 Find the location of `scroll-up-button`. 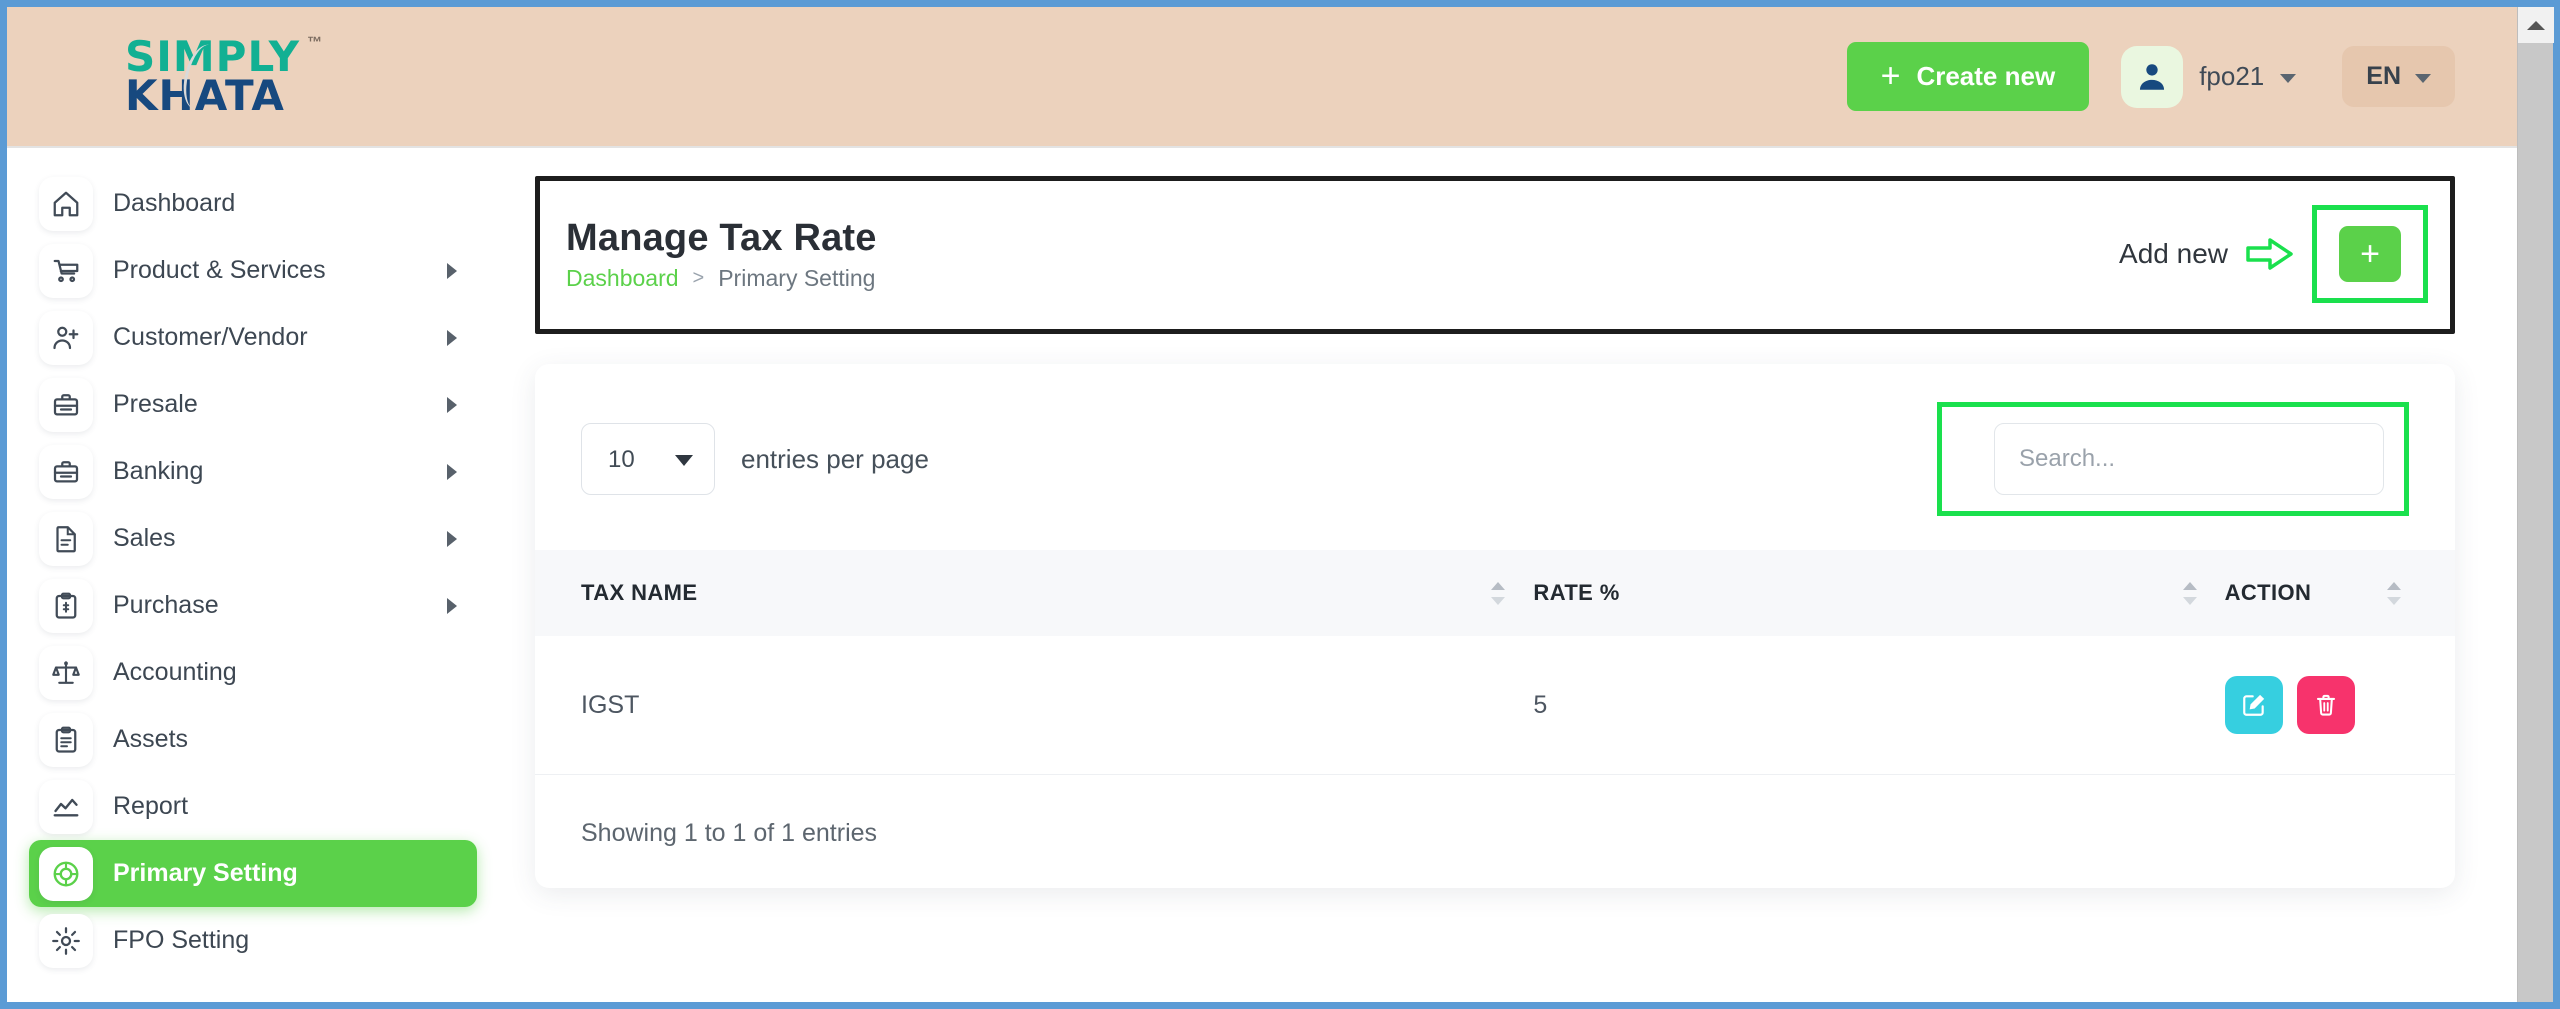

scroll-up-button is located at coordinates (2536, 25).